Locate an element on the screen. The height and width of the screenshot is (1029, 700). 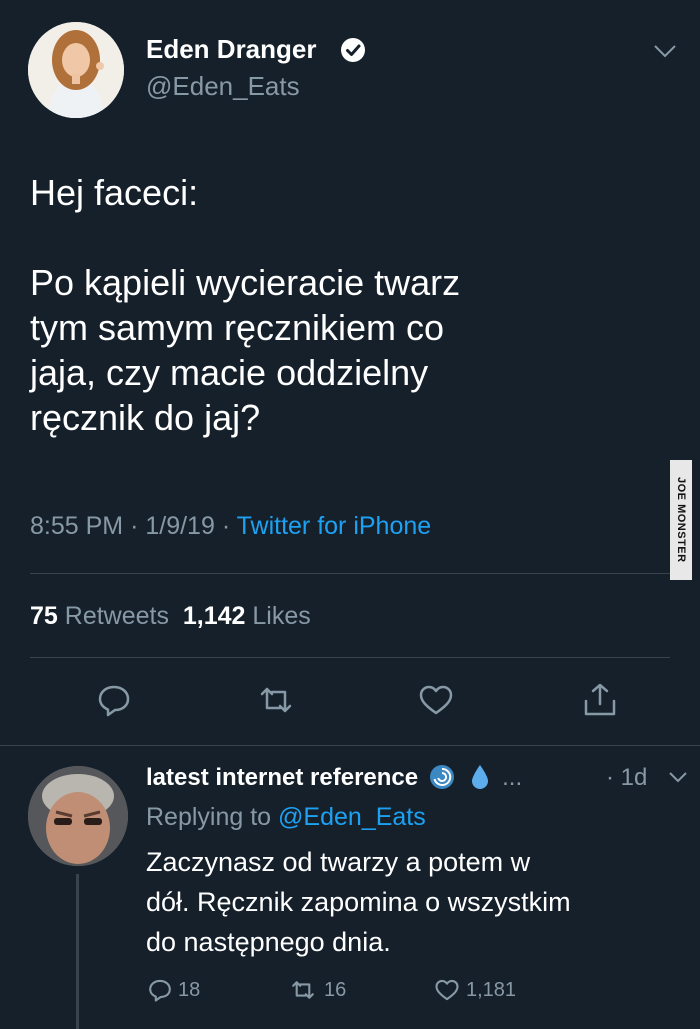
reply-like-button: 1,181 is located at coordinates (474, 990).